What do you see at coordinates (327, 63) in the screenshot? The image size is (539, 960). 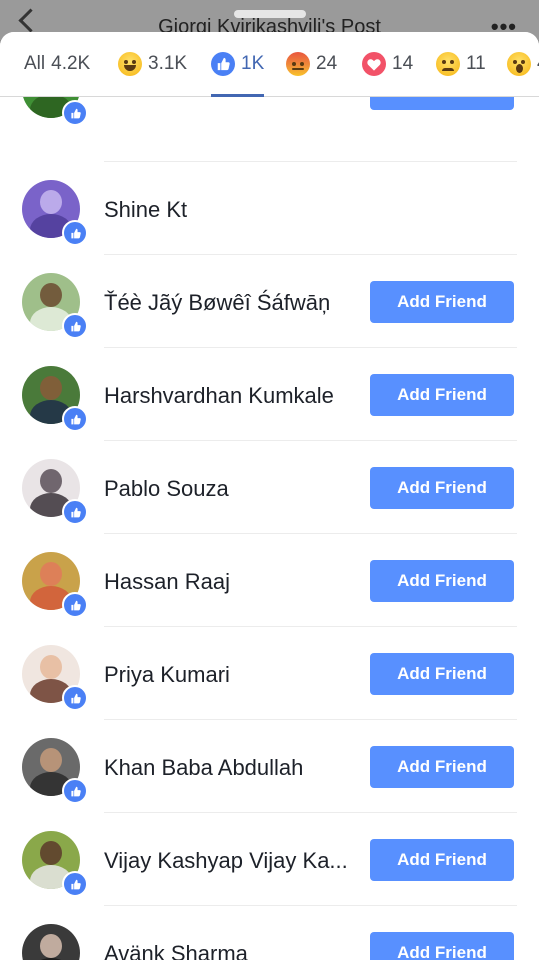 I see `tab-angry-count: 24` at bounding box center [327, 63].